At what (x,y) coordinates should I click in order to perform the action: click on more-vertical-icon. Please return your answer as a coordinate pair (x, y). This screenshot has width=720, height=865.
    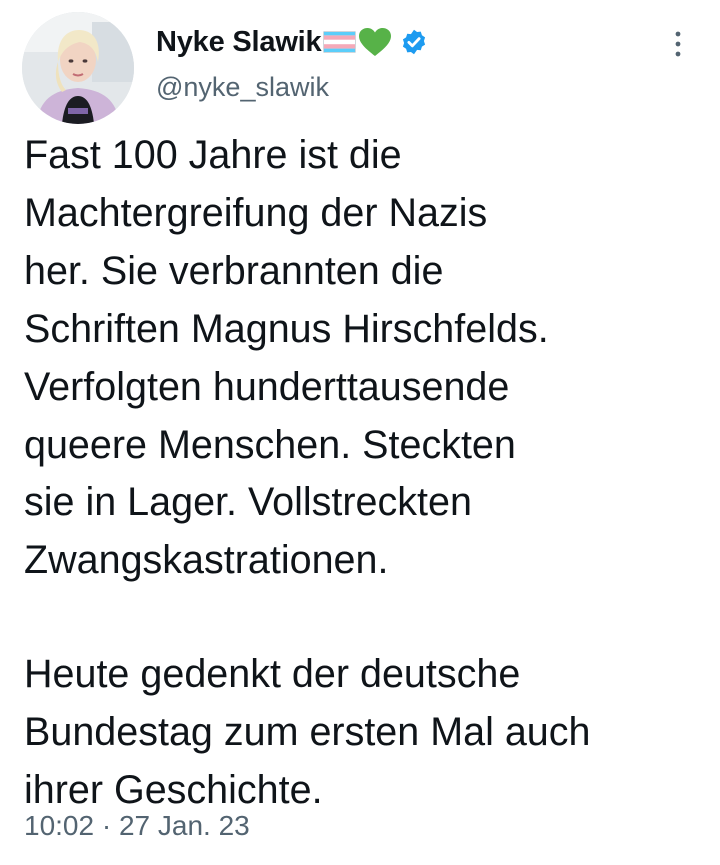
    Looking at the image, I should click on (678, 44).